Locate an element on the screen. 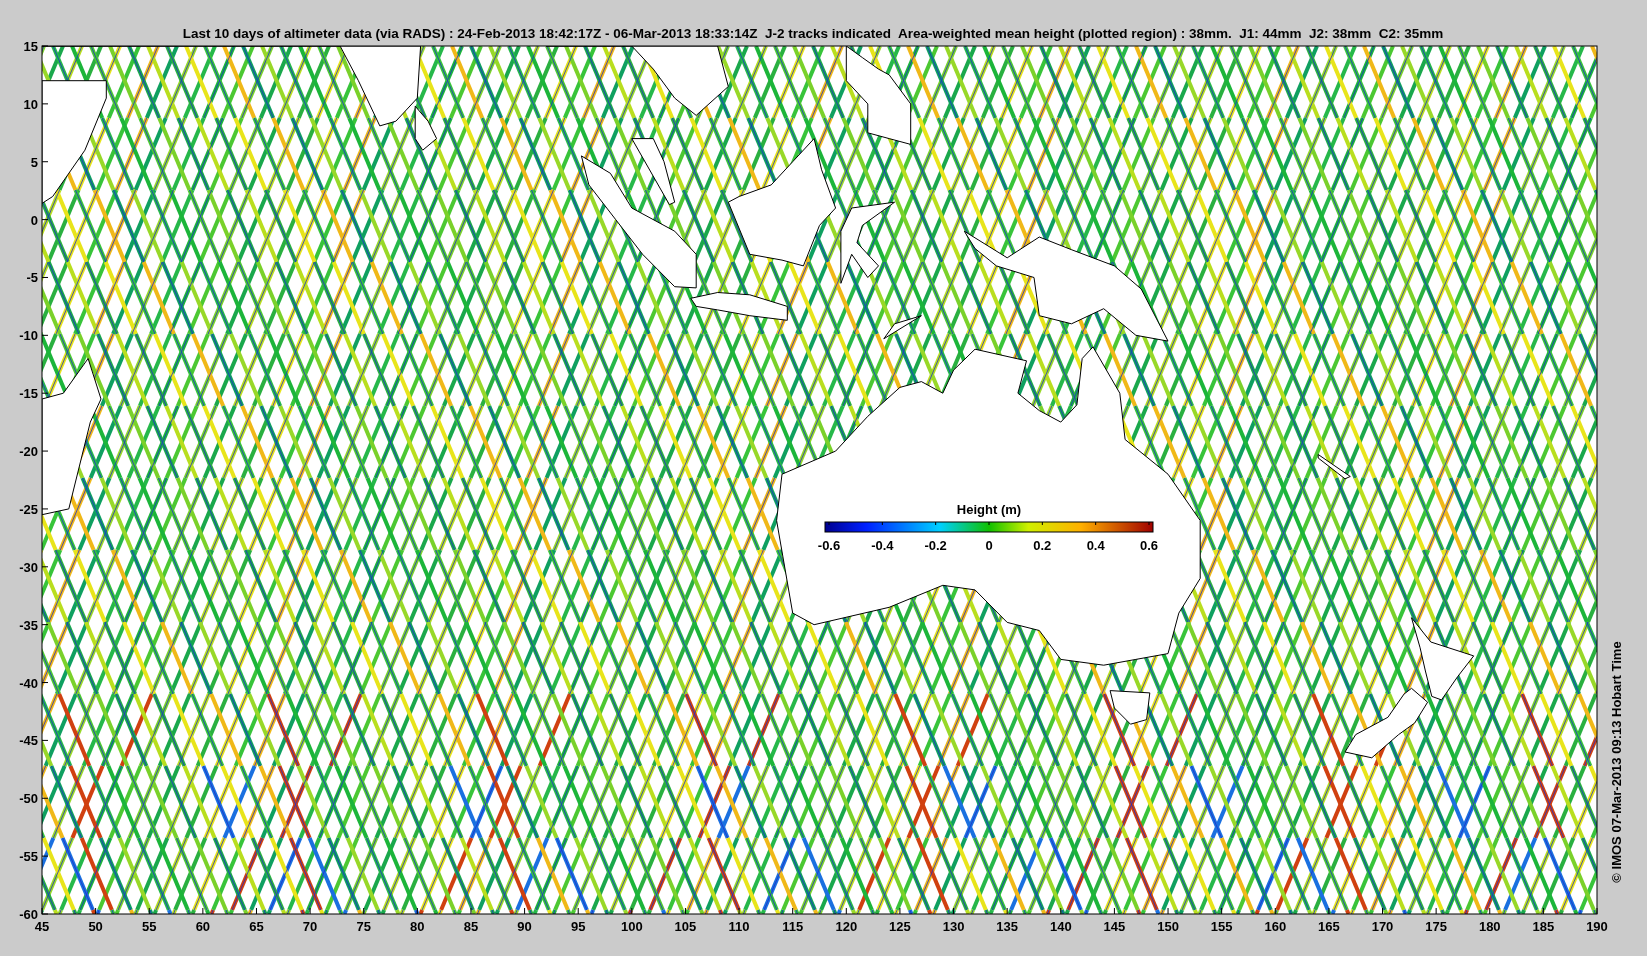 The height and width of the screenshot is (956, 1647). x-tick-label: 170 is located at coordinates (1382, 926).